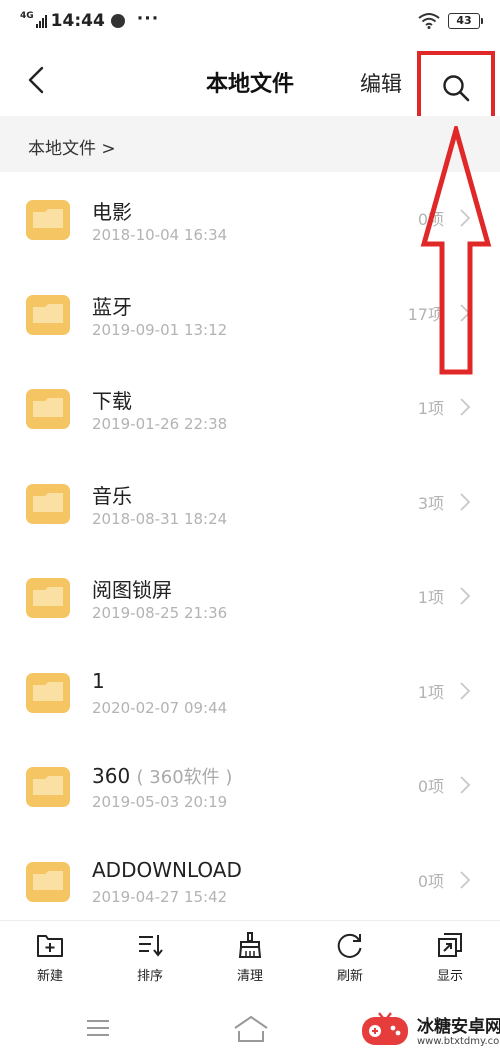 This screenshot has height=1056, width=500. Describe the element at coordinates (112, 401) in the screenshot. I see `item-name: 下载` at that location.